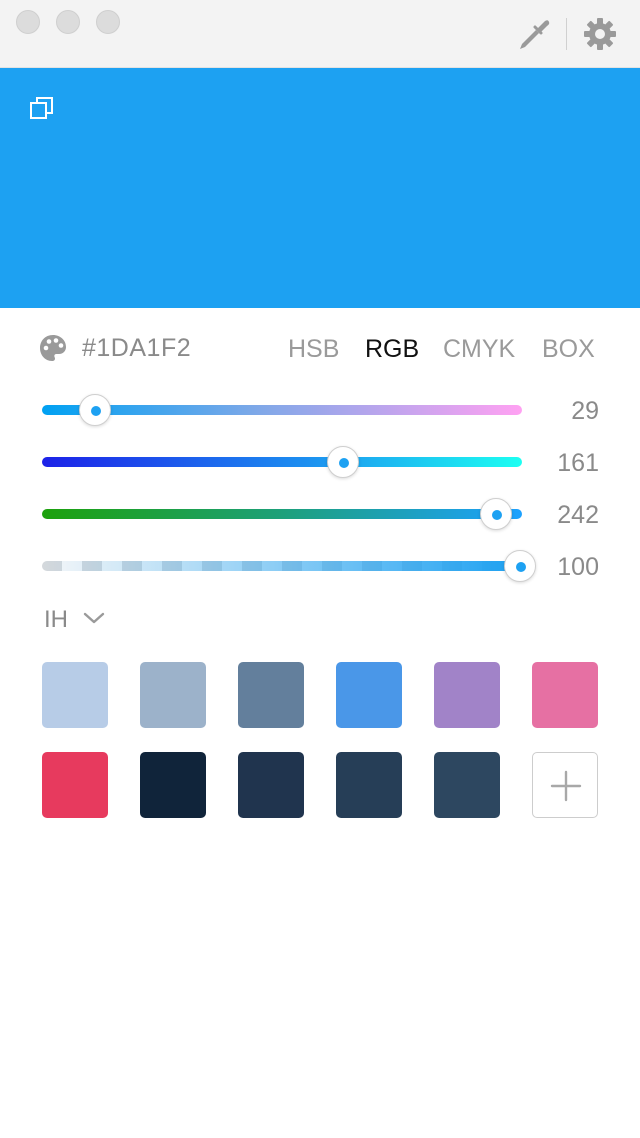 Image resolution: width=640 pixels, height=1138 pixels. I want to click on red-slider-track, so click(282, 410).